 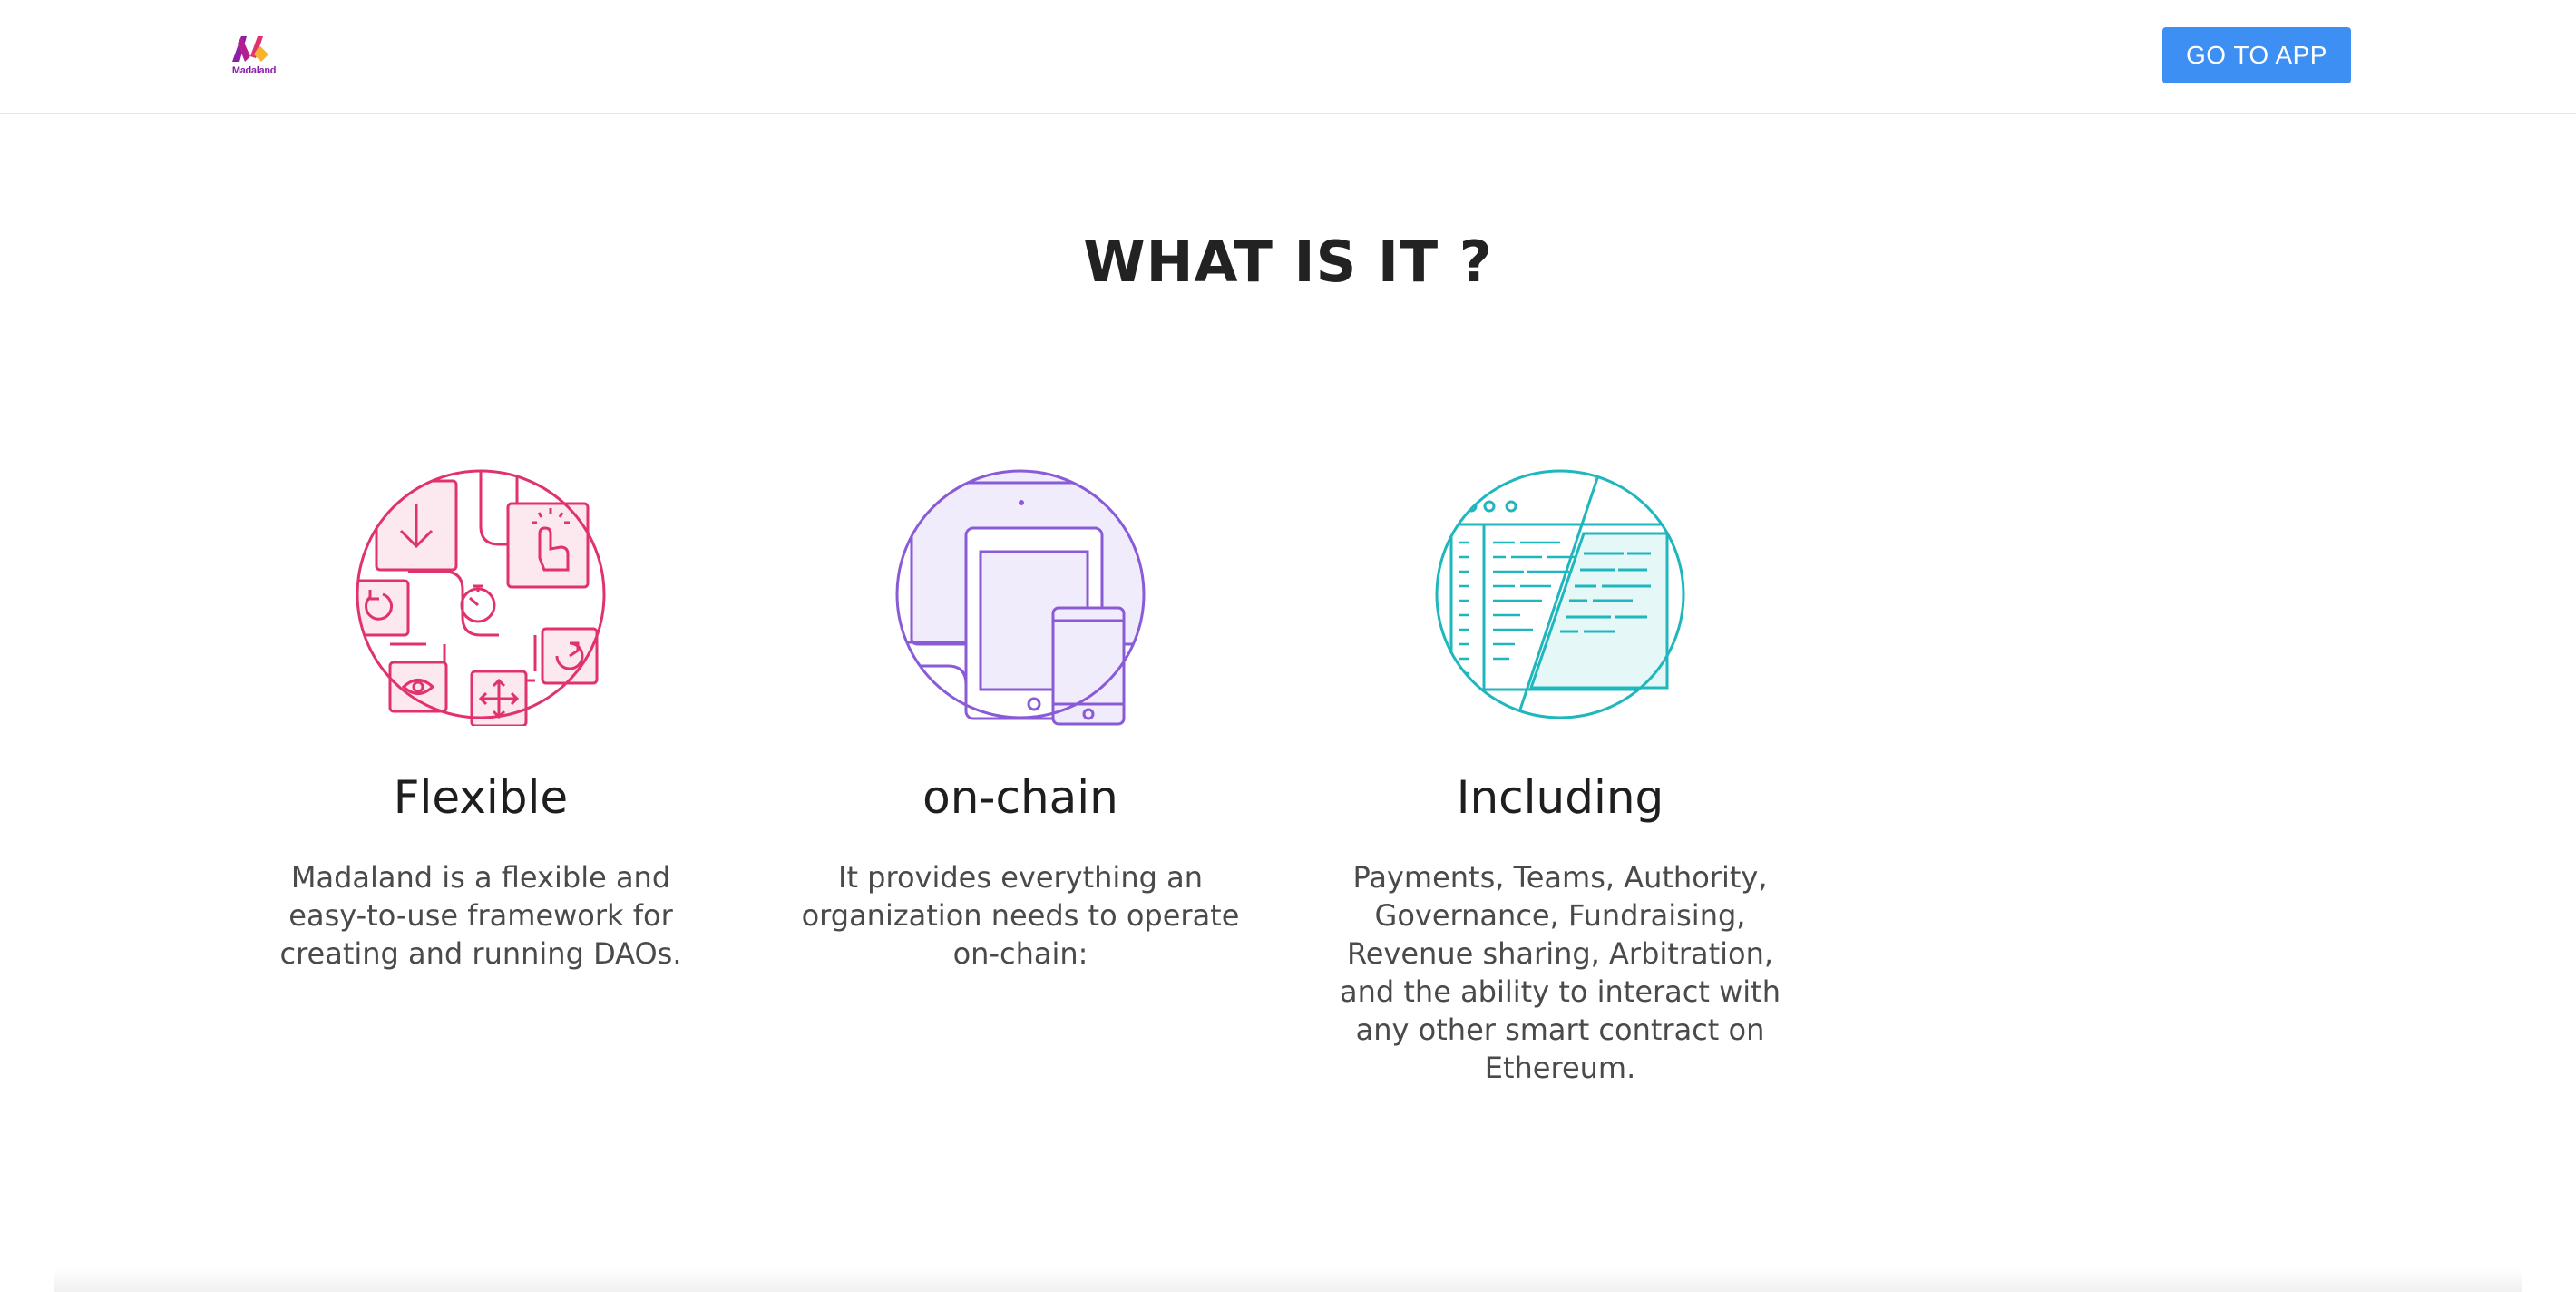 I want to click on logo-text: Madaland, so click(x=254, y=71).